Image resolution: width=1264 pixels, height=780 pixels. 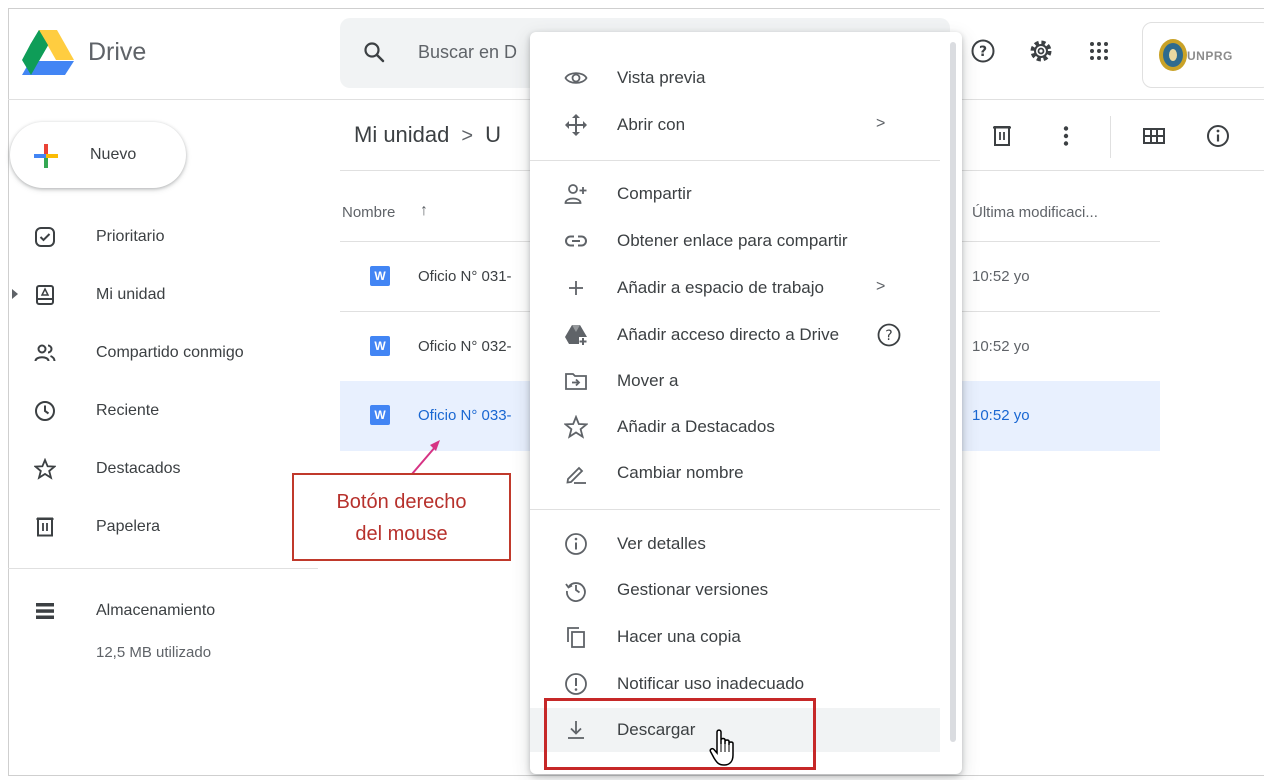 I want to click on sidebar-item-destacados: Destacados, so click(x=168, y=470).